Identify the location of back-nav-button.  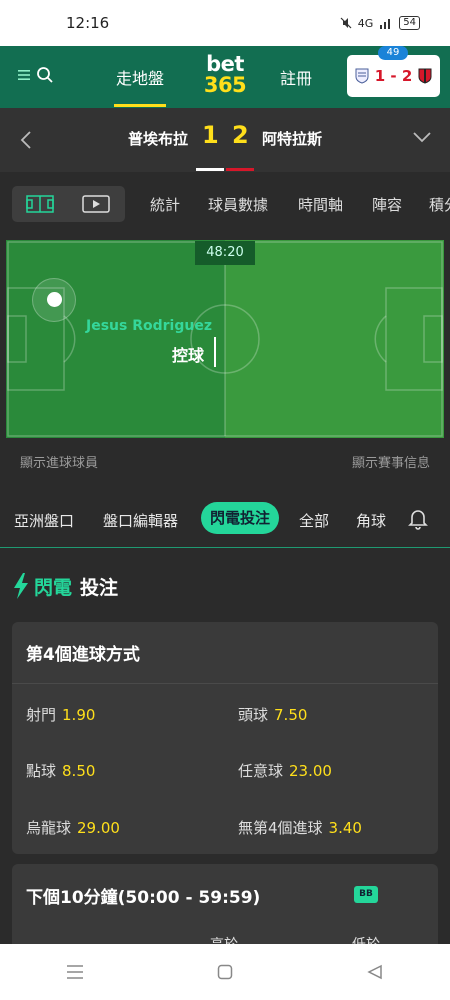
(375, 972).